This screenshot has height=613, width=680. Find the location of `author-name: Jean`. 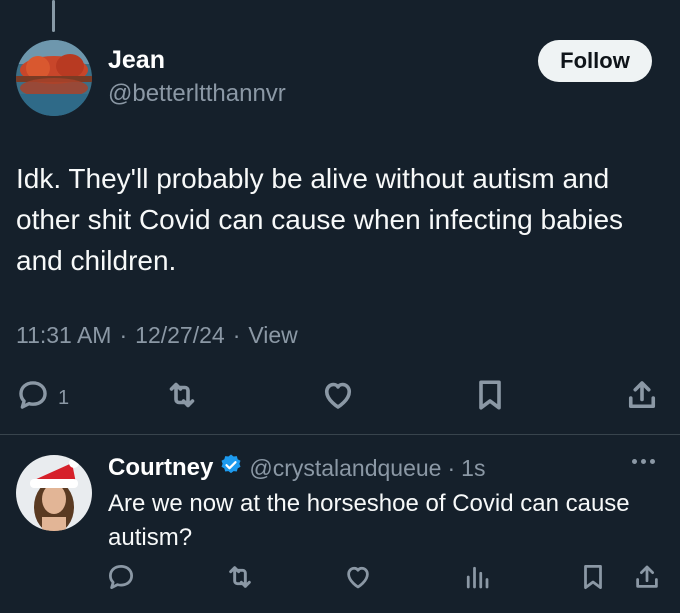

author-name: Jean is located at coordinates (136, 60).